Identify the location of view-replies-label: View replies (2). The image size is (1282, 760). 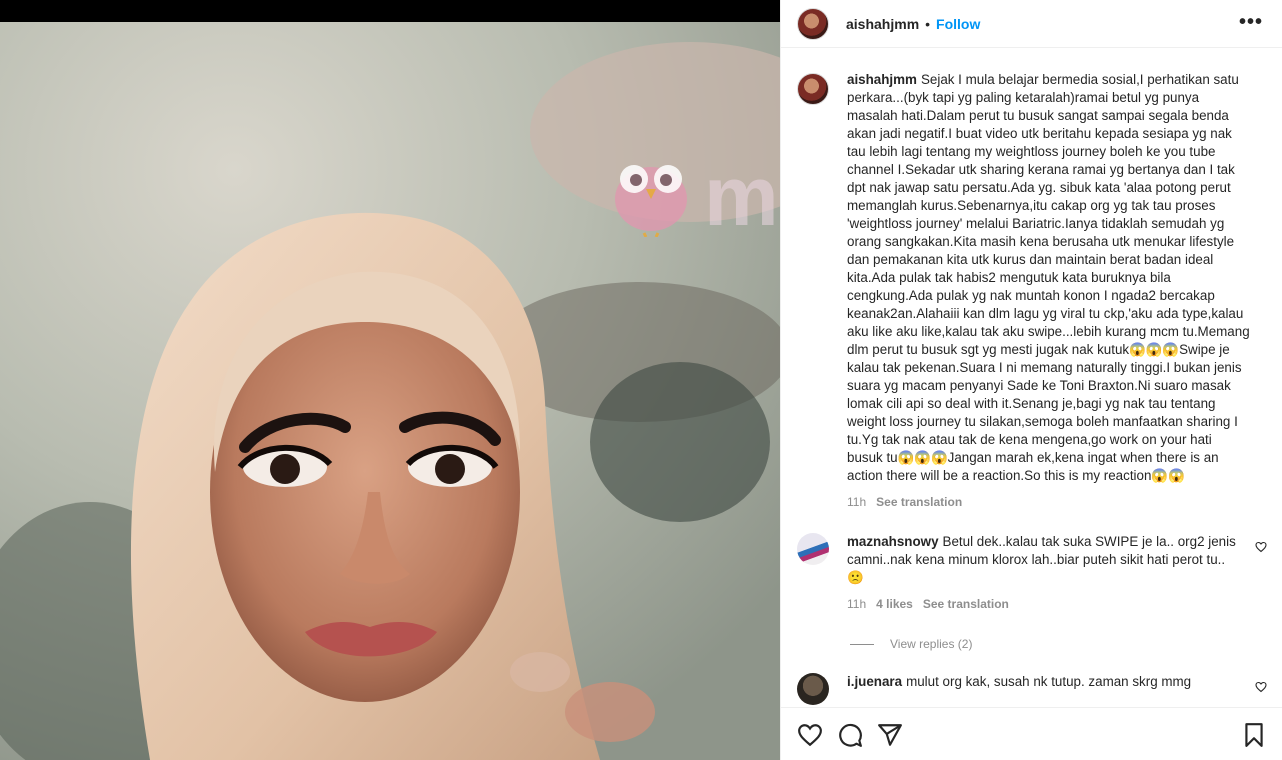
(931, 644).